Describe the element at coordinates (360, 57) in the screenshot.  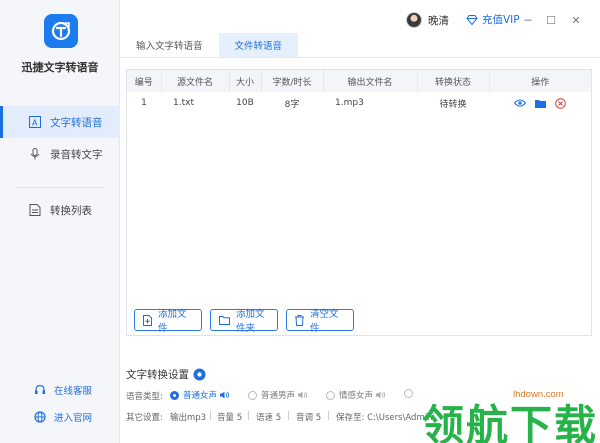
I see `tab-divider` at that location.